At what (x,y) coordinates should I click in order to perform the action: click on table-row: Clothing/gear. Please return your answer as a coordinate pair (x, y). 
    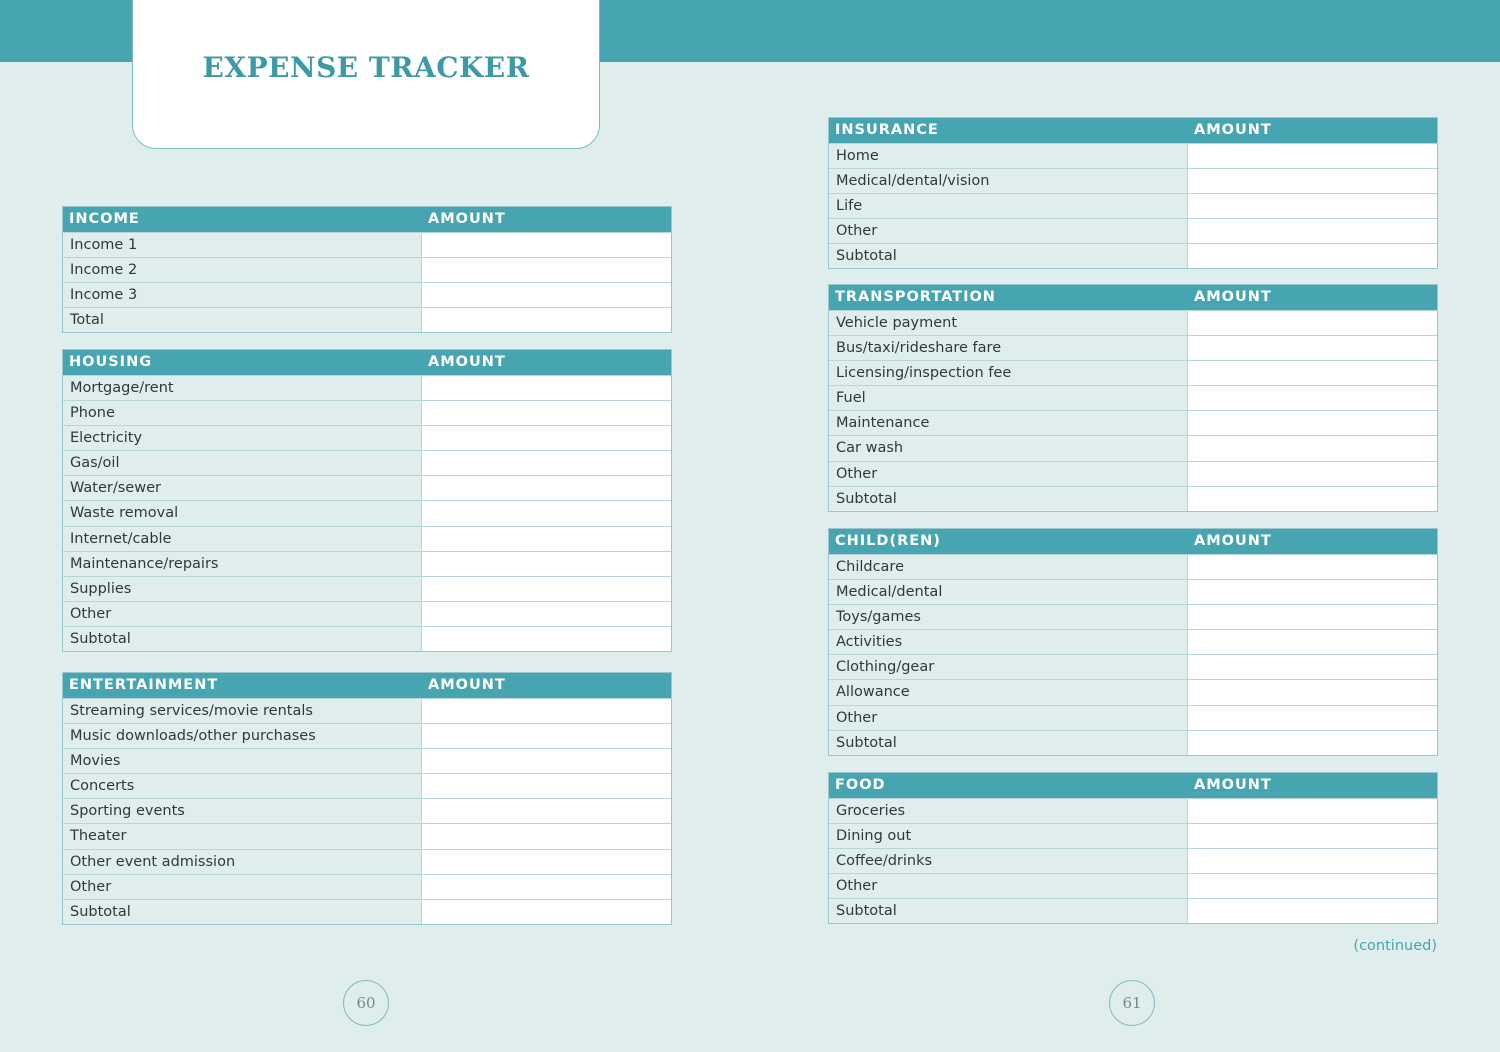
    Looking at the image, I should click on (1133, 667).